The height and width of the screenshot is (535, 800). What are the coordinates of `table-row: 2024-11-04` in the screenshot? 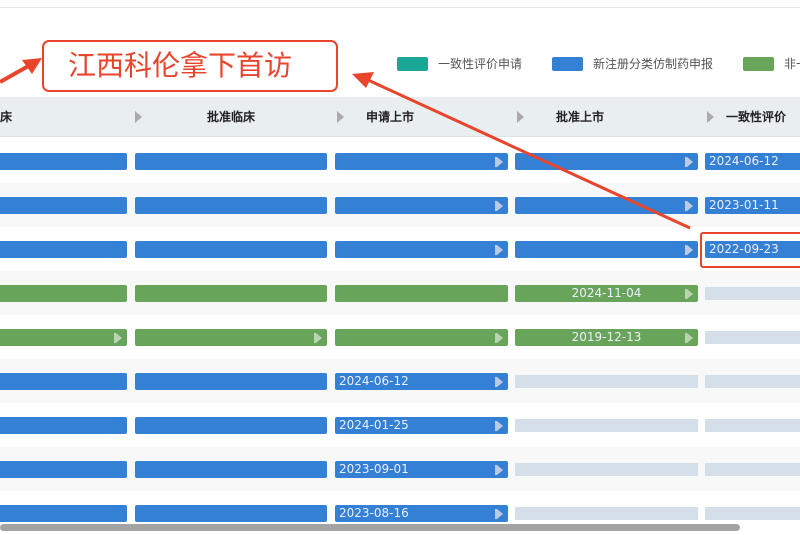 It's located at (400, 293).